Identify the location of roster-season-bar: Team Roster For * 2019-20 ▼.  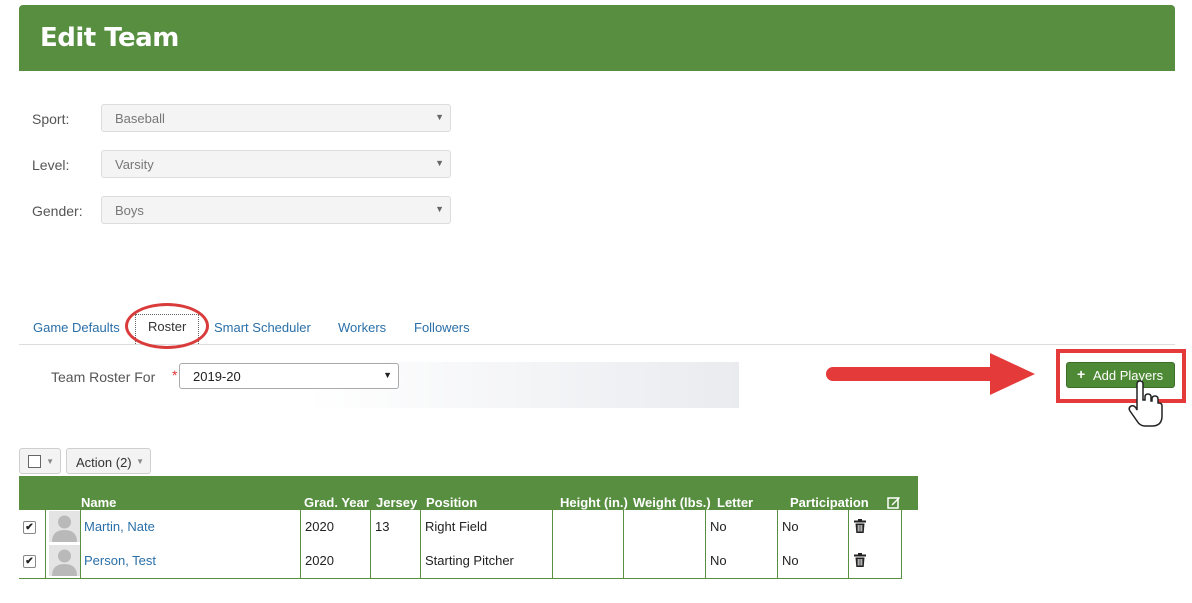
(379, 385).